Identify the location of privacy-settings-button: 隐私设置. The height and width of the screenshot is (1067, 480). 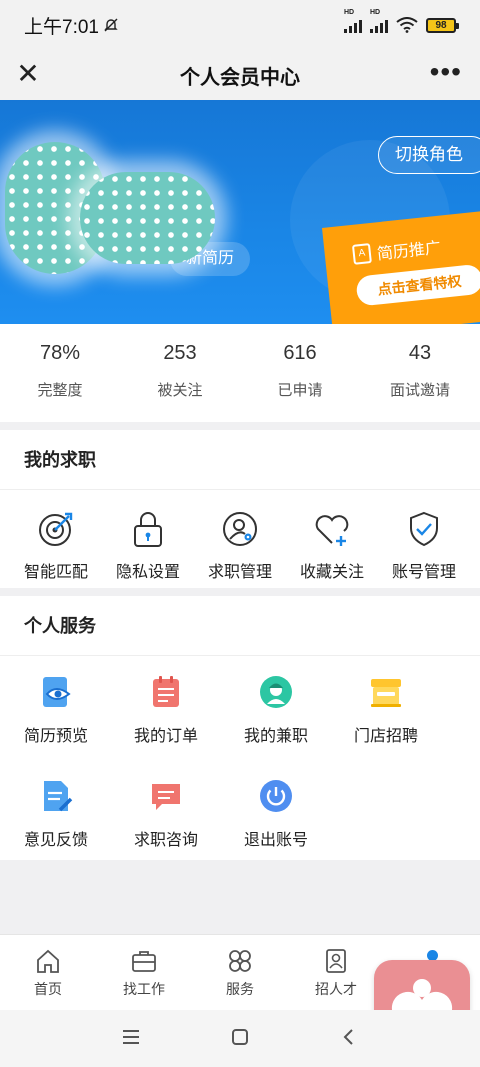
(148, 546).